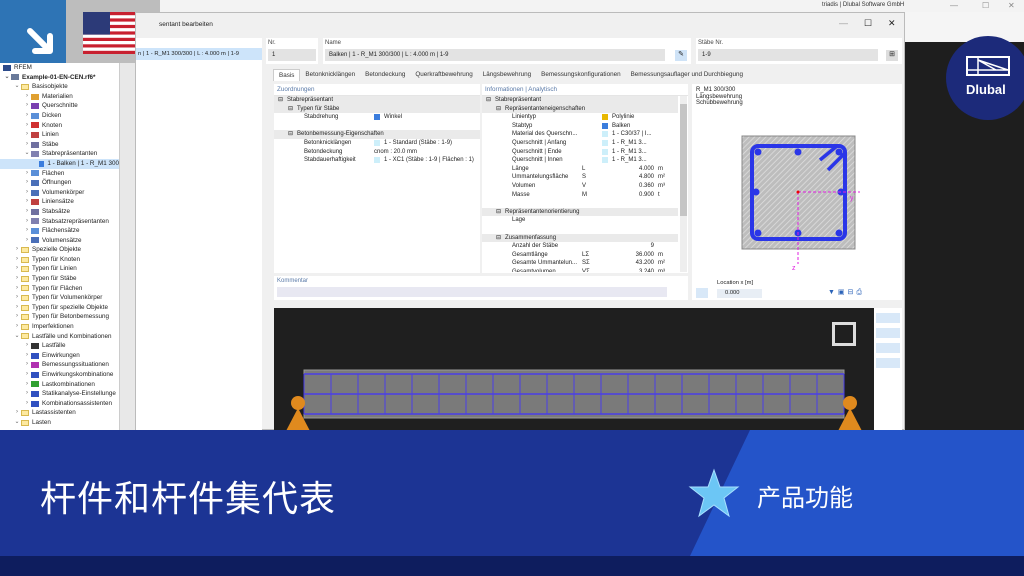 The height and width of the screenshot is (576, 1024). Describe the element at coordinates (385, 75) in the screenshot. I see `tab-2: Betondeckung` at that location.